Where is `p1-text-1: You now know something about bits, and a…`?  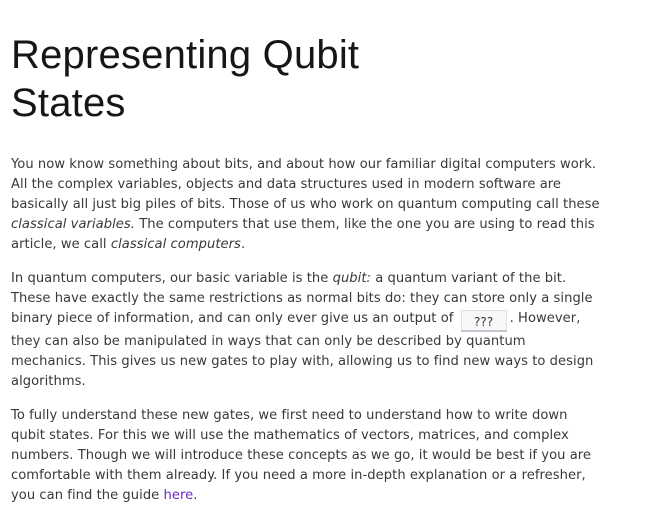
p1-text-1: You now know something about bits, and a… is located at coordinates (305, 184).